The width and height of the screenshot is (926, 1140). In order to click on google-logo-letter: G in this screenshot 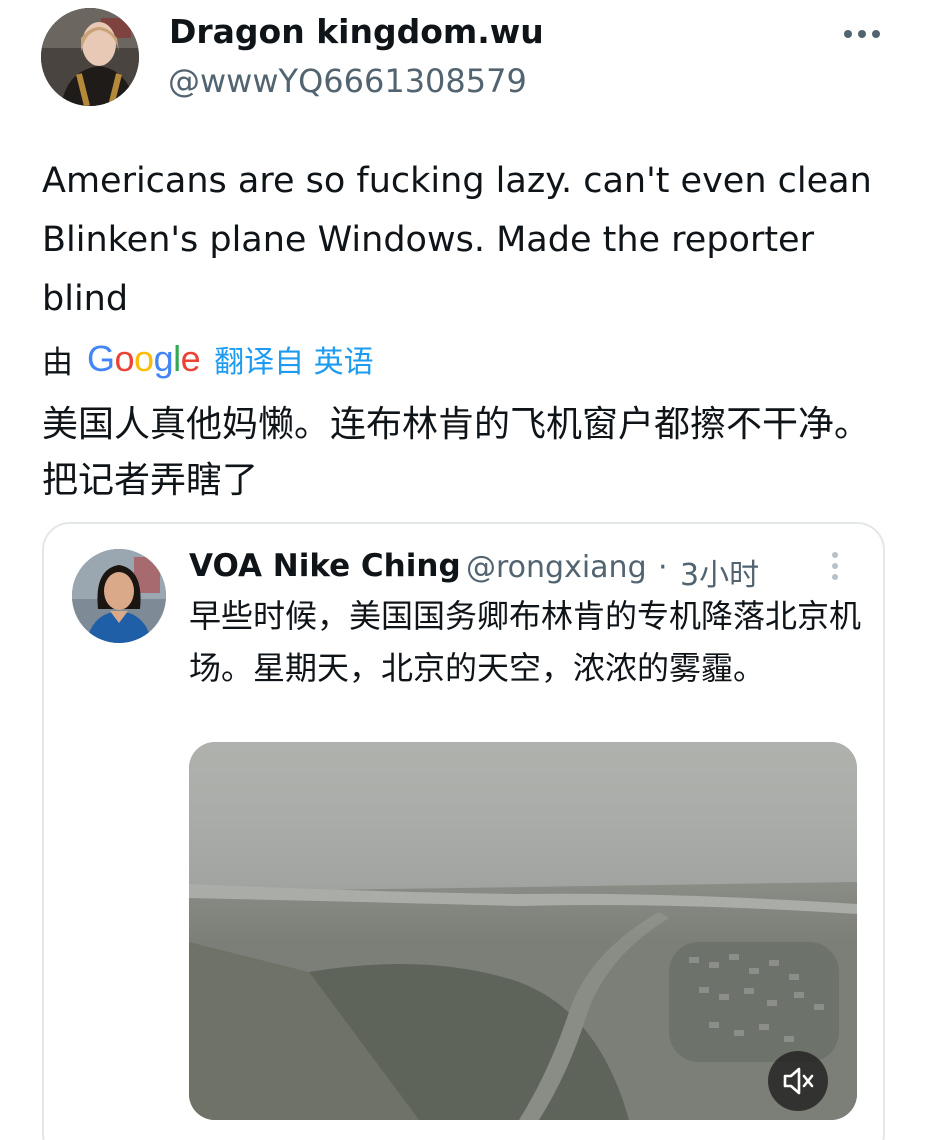, I will do `click(101, 358)`.